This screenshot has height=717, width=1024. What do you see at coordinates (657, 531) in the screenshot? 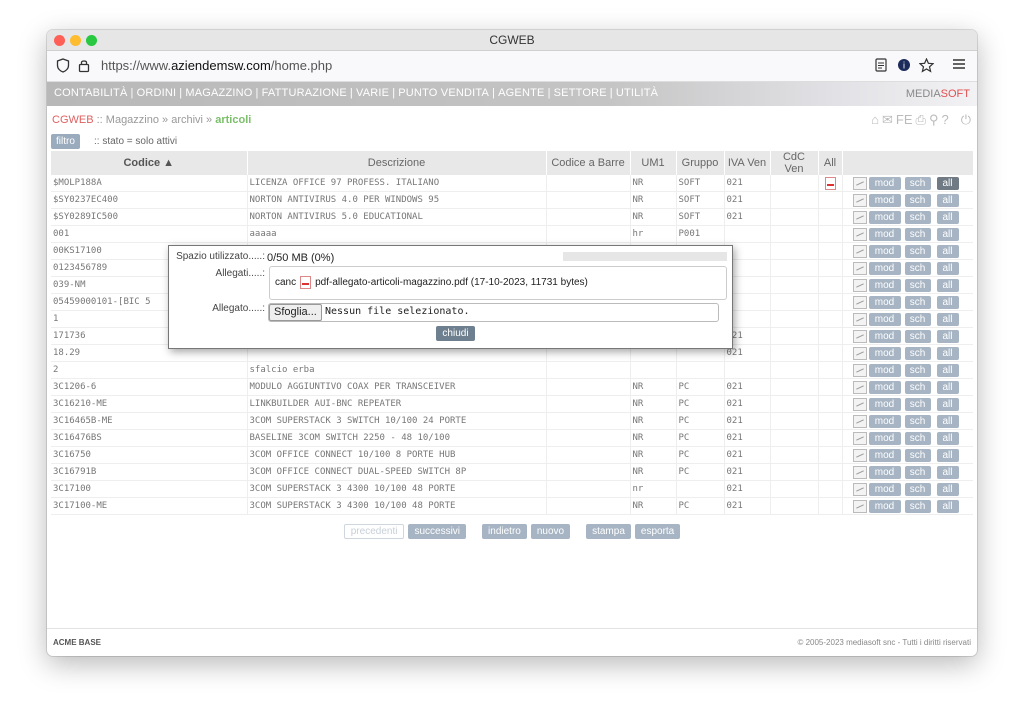
I see `export-button: esporta` at bounding box center [657, 531].